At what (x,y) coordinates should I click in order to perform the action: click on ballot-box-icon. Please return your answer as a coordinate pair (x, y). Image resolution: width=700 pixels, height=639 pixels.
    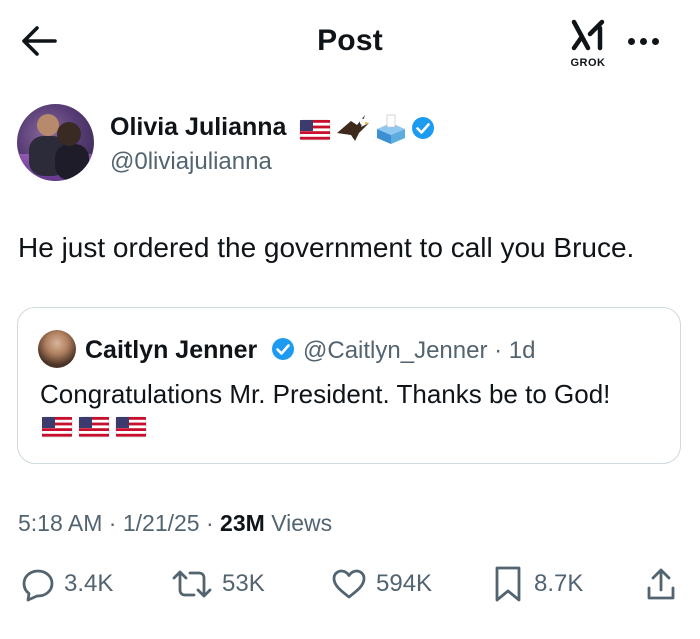
    Looking at the image, I should click on (391, 129).